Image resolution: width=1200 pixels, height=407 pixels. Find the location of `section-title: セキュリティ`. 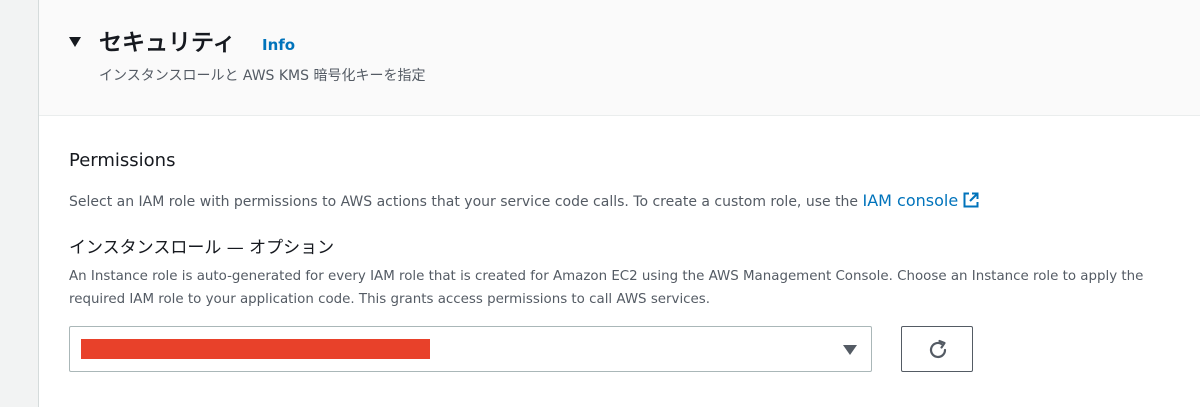

section-title: セキュリティ is located at coordinates (167, 43).